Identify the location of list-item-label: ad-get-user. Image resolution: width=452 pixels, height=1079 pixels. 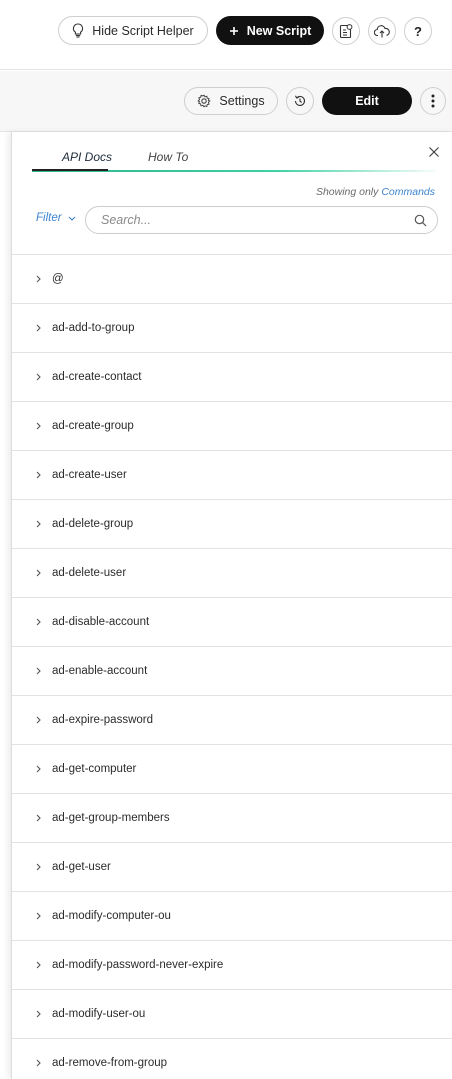
(81, 867).